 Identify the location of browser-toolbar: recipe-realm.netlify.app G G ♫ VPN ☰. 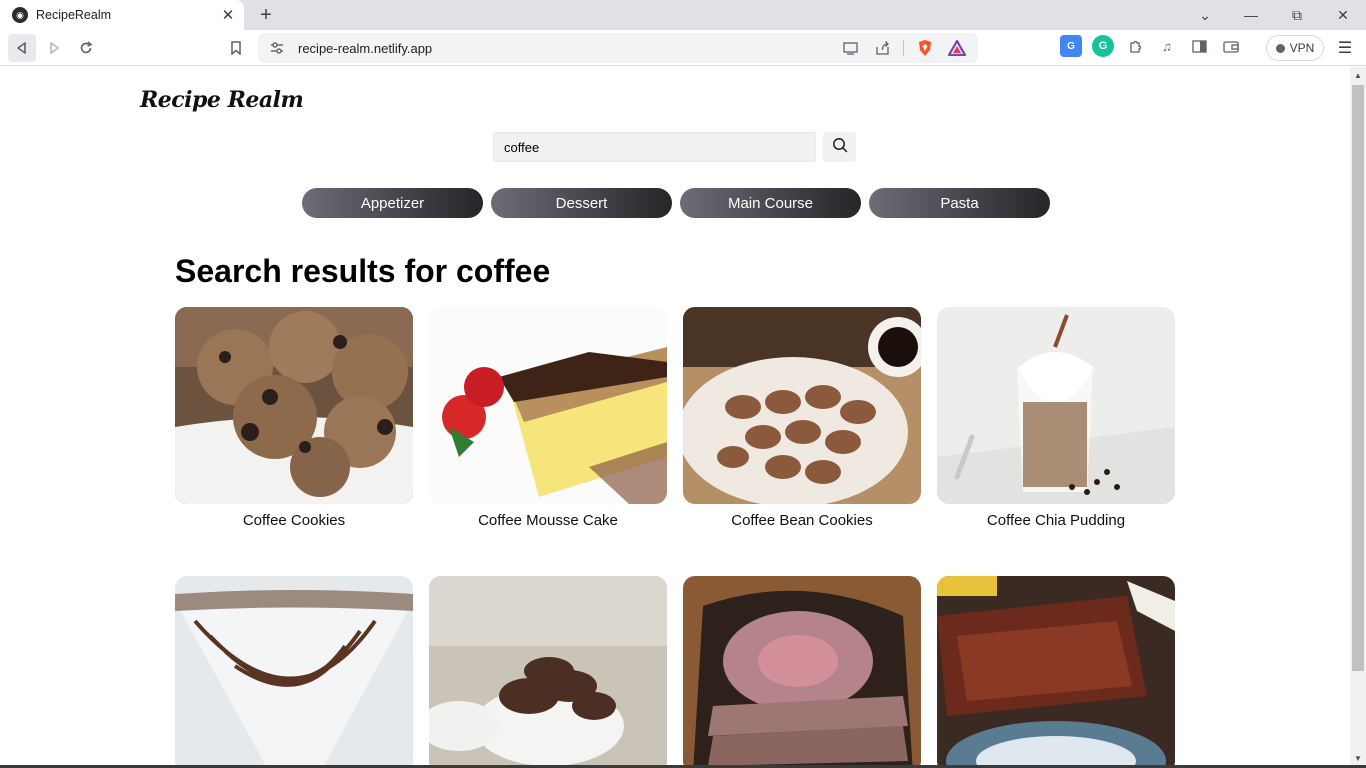
(683, 48).